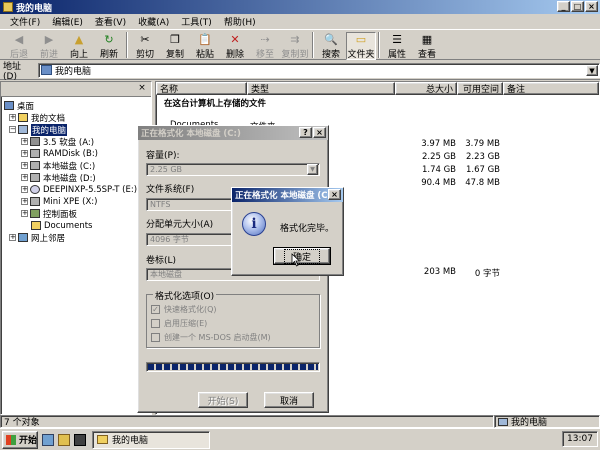  I want to click on tree-item-mini-xpe-x: + Mini XPE (X:), so click(59, 201).